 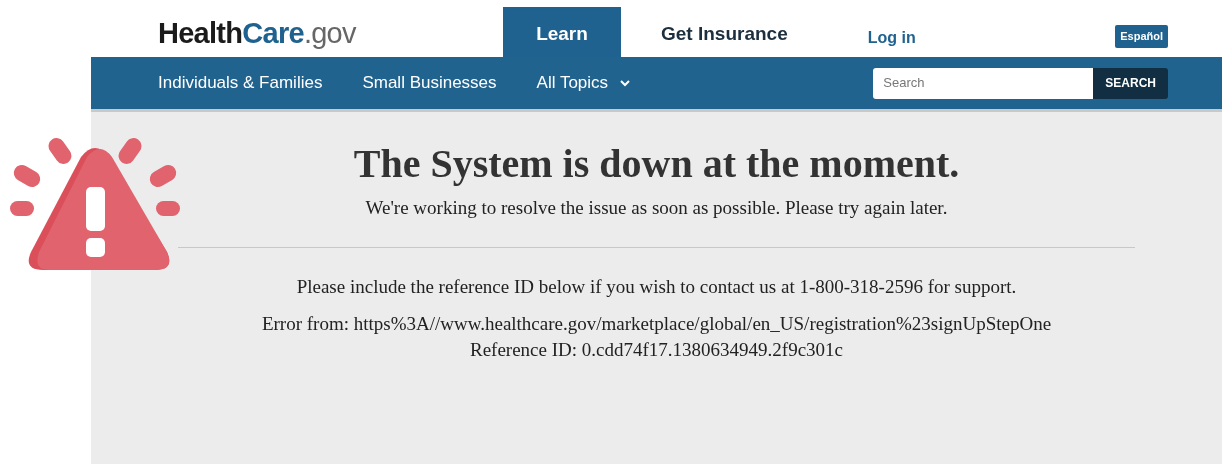 I want to click on nav-link: Individuals & Families, so click(x=240, y=83).